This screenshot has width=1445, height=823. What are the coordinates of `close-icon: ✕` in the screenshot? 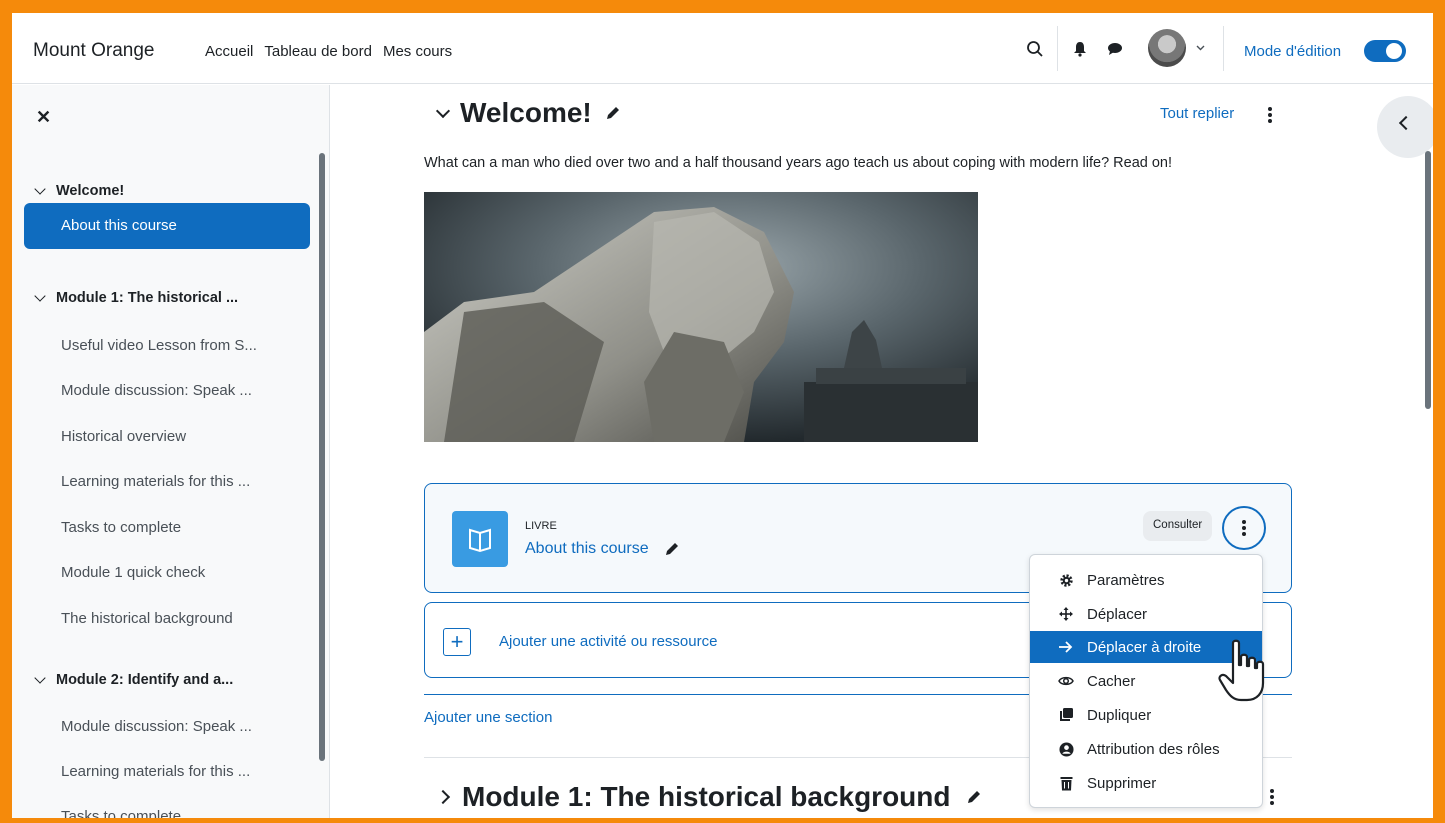 It's located at (43, 117).